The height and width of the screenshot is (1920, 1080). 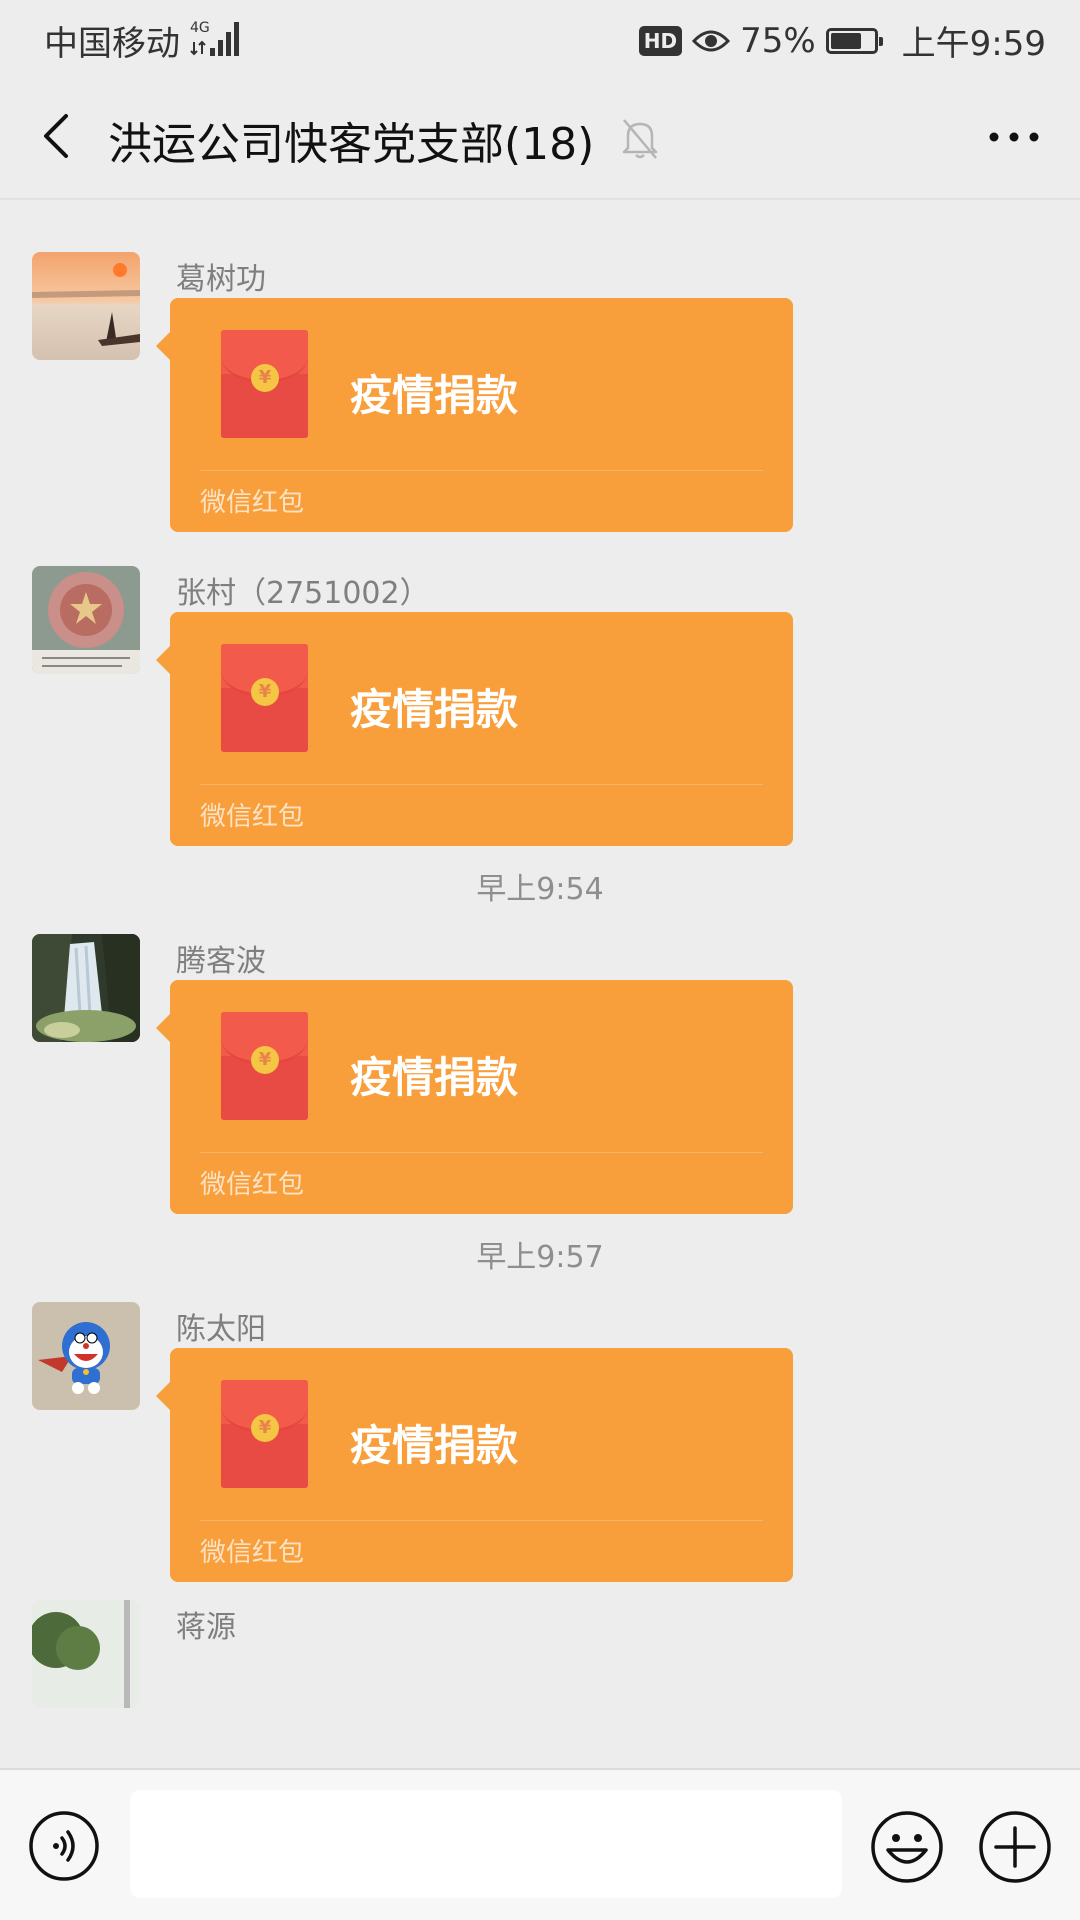 I want to click on input-bar, so click(x=540, y=1844).